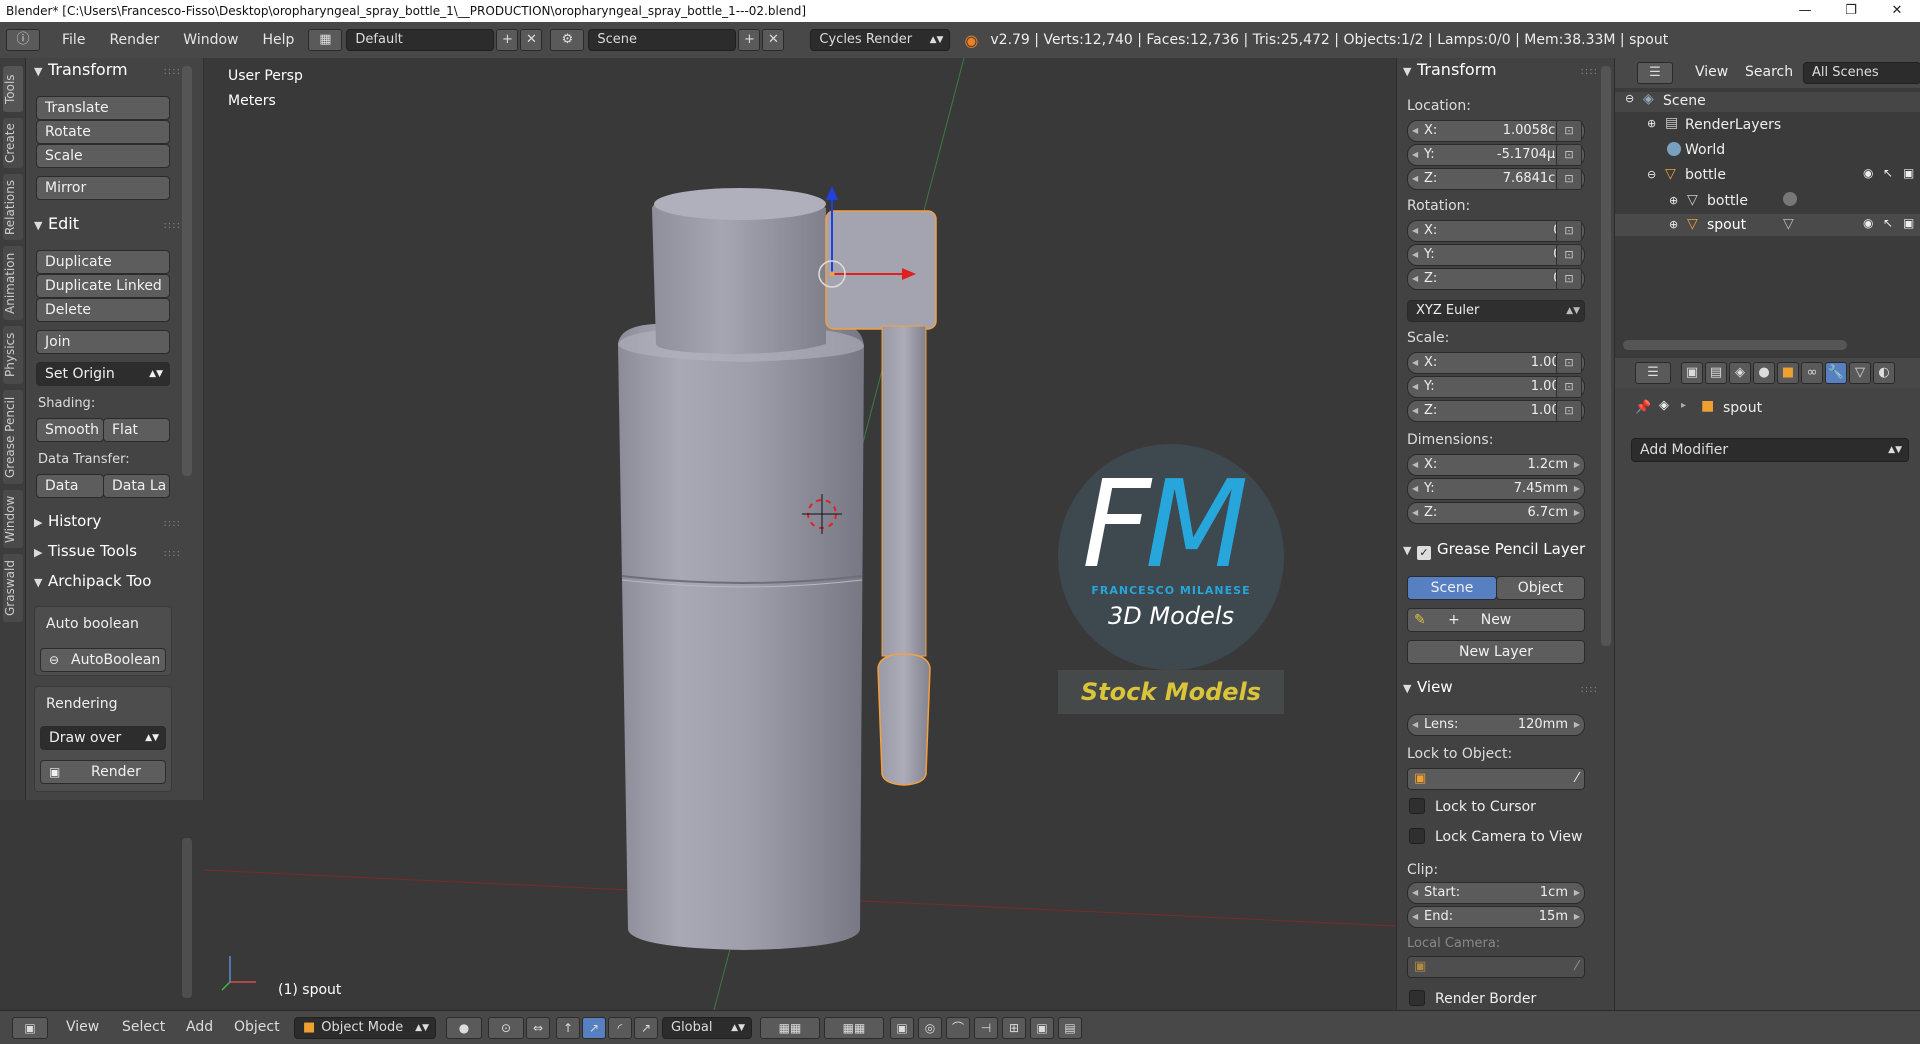  Describe the element at coordinates (67, 521) in the screenshot. I see `history-section-header: ▶ History` at that location.